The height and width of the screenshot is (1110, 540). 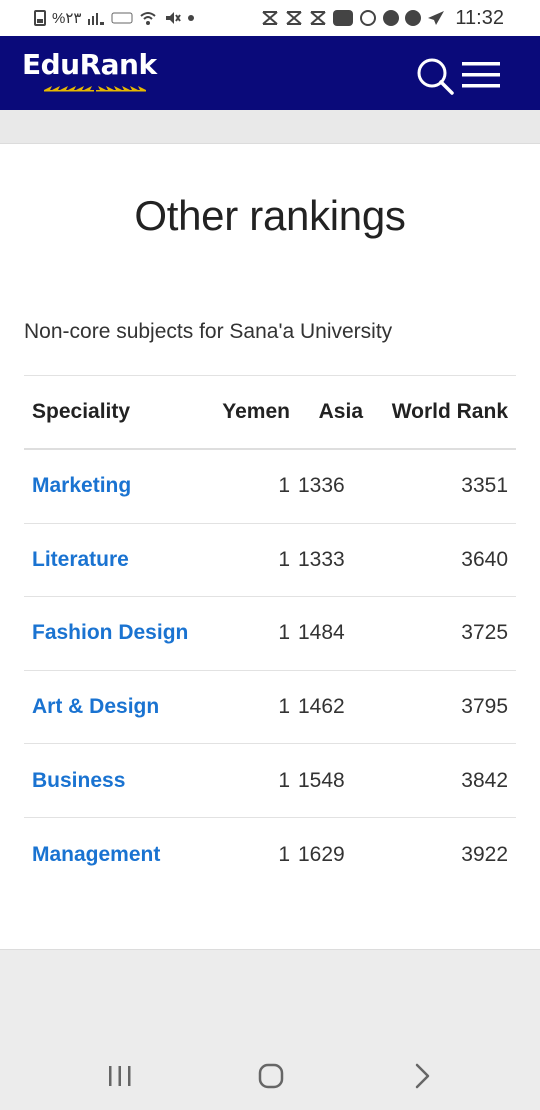 I want to click on system-nav-bar, so click(x=270, y=1075).